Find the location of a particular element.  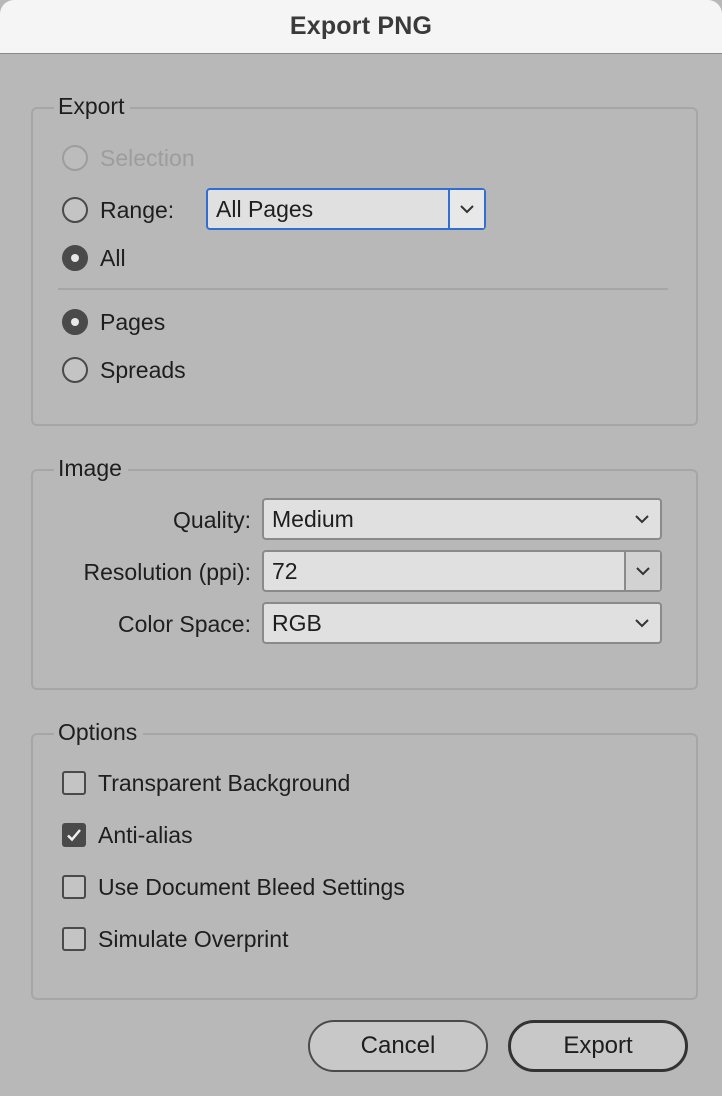

radio-selection-label: Selection is located at coordinates (147, 158).